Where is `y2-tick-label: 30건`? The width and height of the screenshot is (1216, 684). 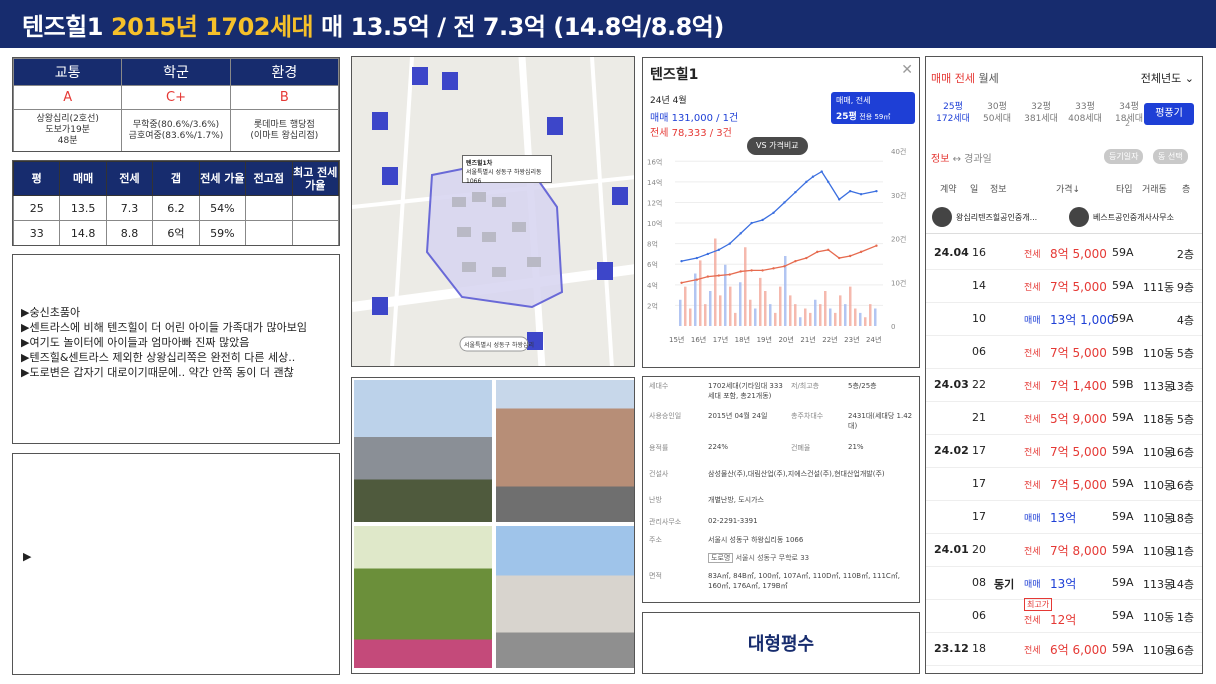
y2-tick-label: 30건 is located at coordinates (898, 195).